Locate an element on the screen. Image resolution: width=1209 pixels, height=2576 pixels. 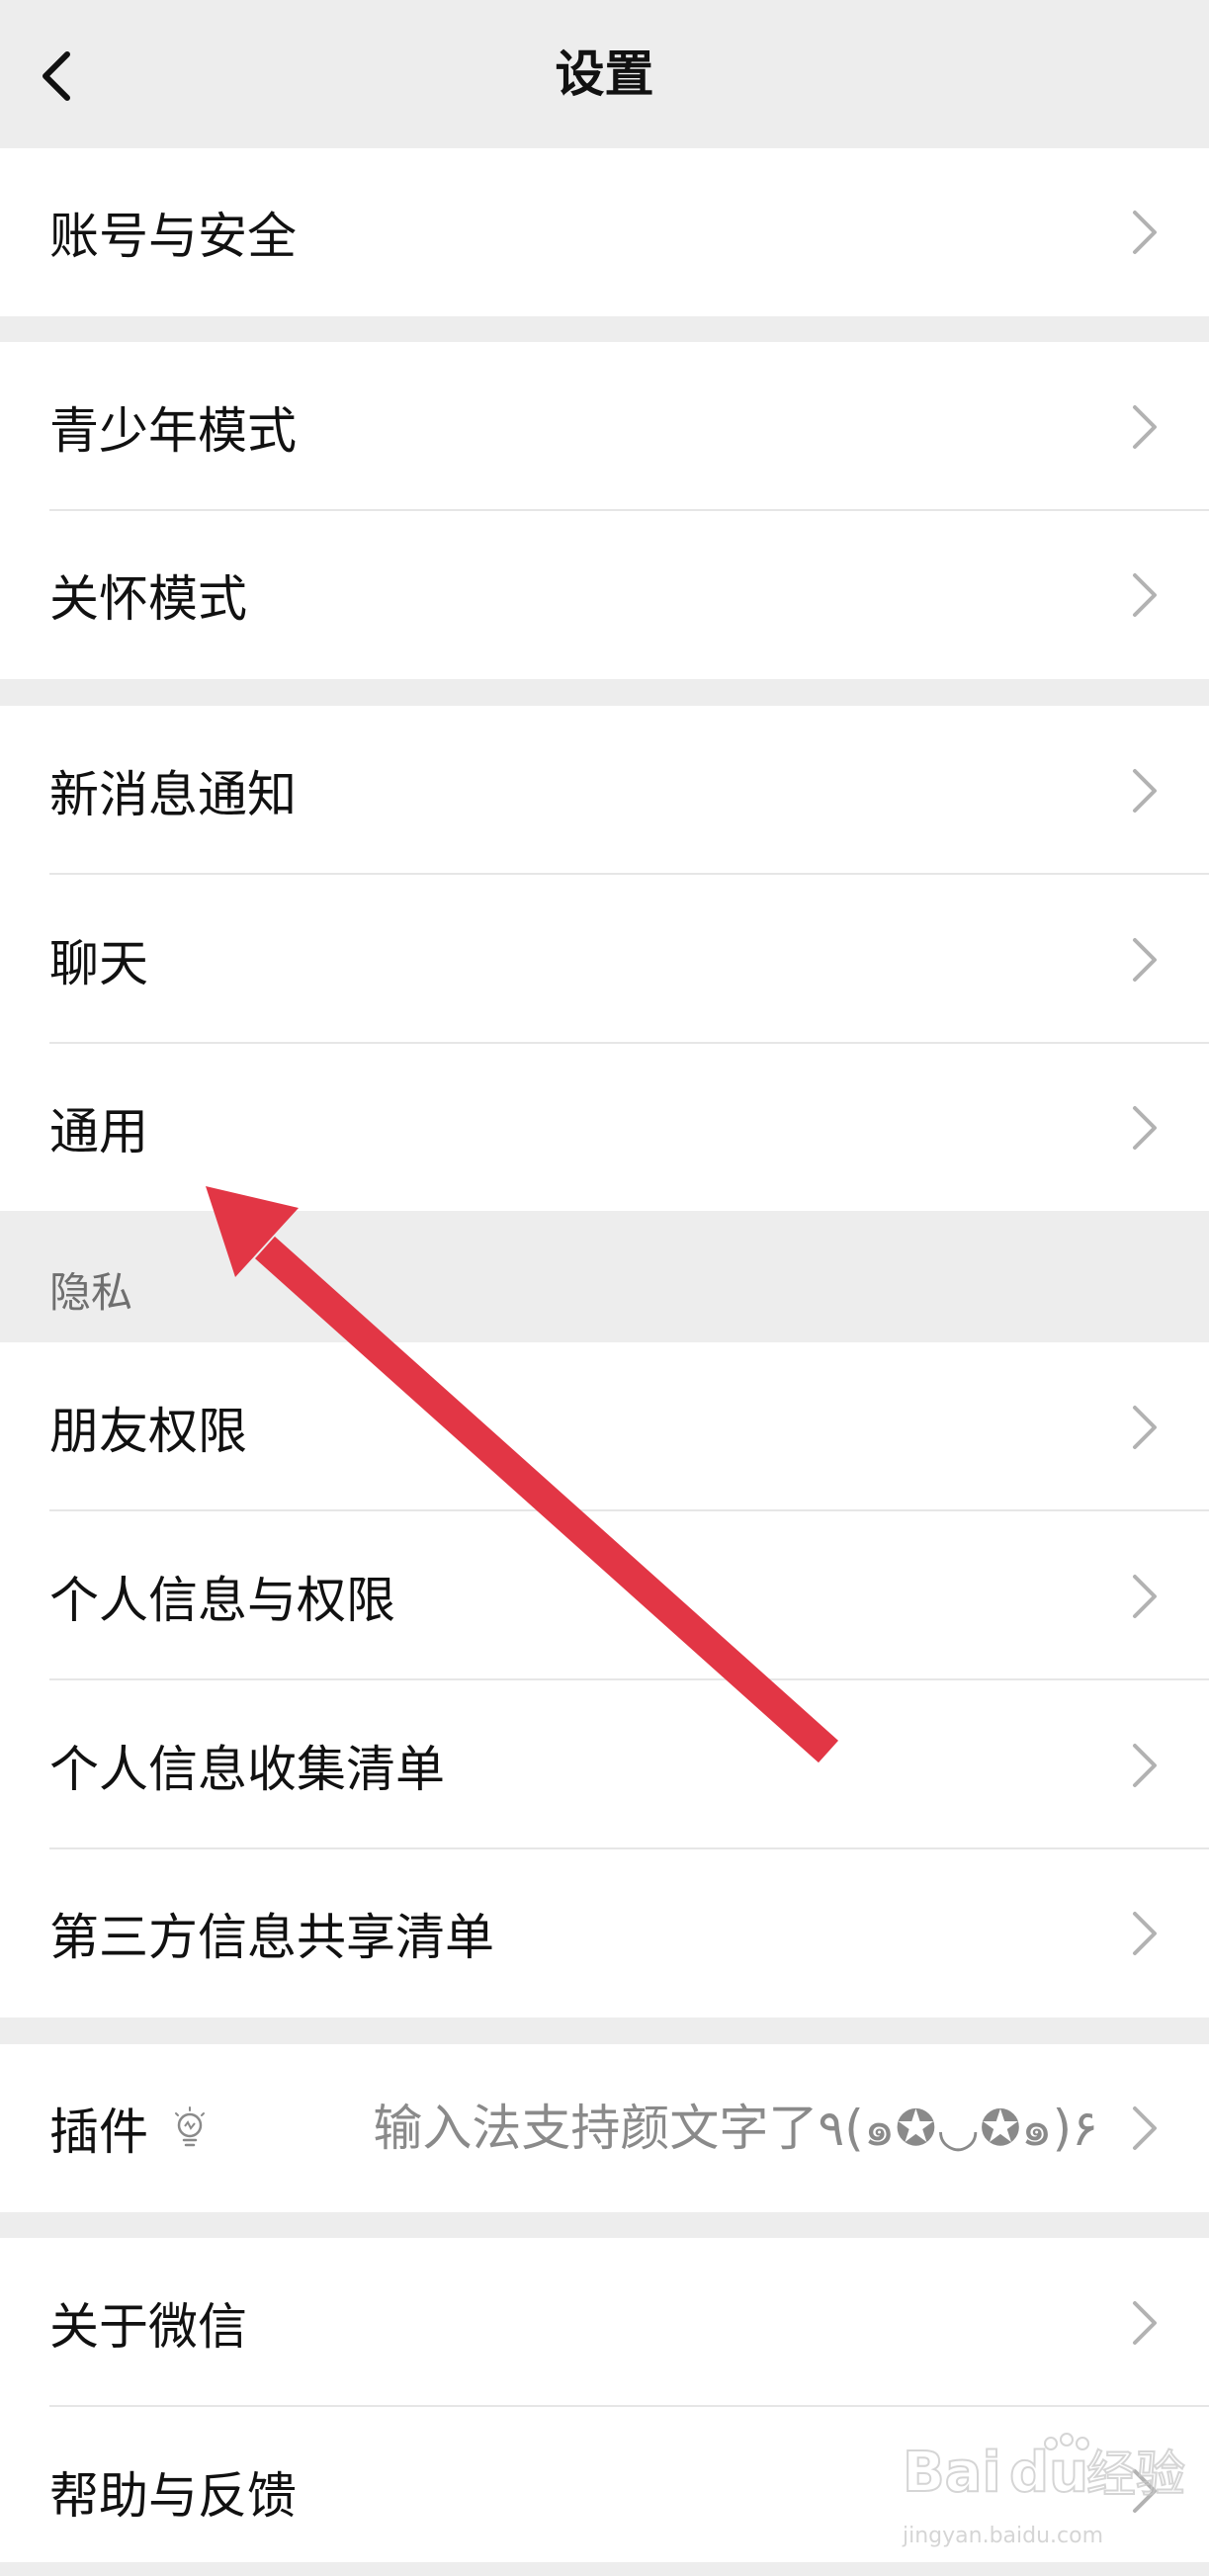
plugin-status-text: 输入法支持颜文字了٩(๑✪◡✪๑)۶ is located at coordinates (735, 2128).